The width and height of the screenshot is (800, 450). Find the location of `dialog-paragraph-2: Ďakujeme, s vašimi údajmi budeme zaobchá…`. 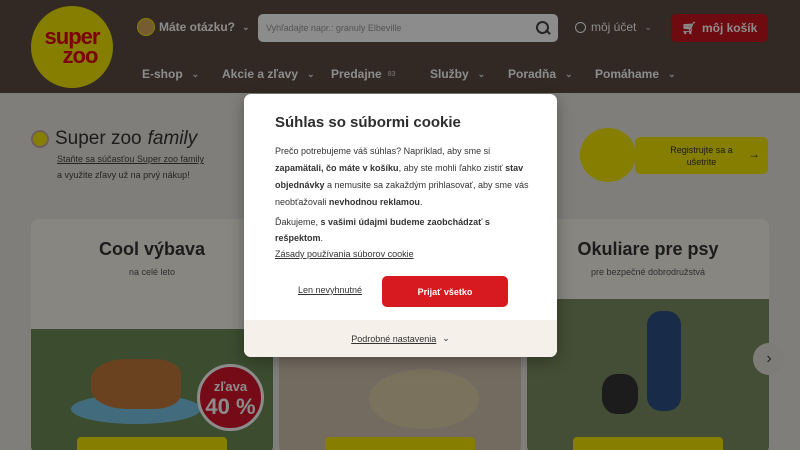

dialog-paragraph-2: Ďakujeme, s vašimi údajmi budeme zaobchá… is located at coordinates (382, 230).